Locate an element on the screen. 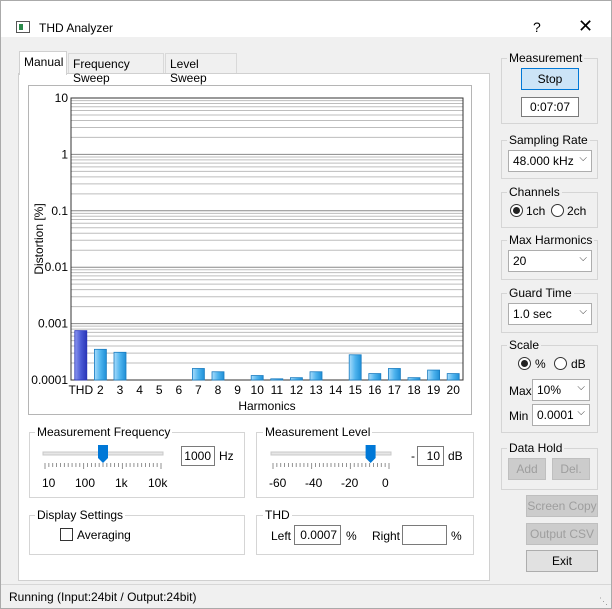  scale-max-label: Max is located at coordinates (520, 391).